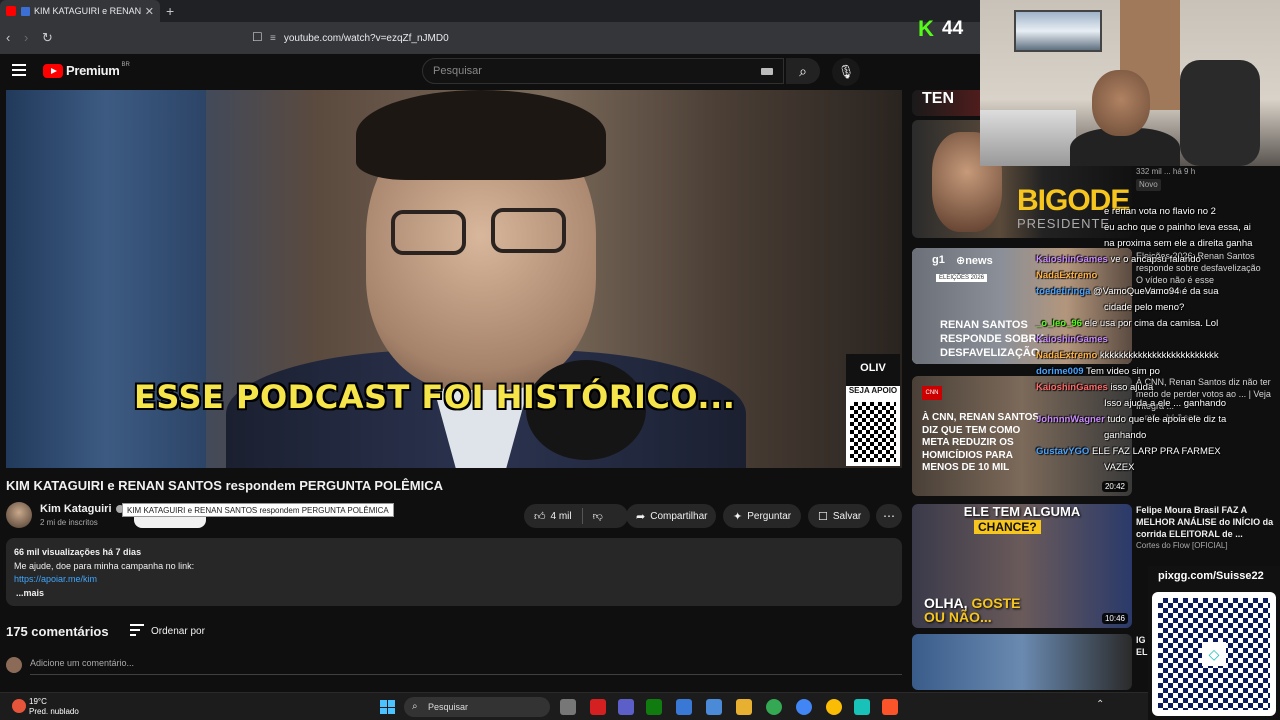 The image size is (1280, 720). Describe the element at coordinates (1028, 138) in the screenshot. I see `bed` at that location.